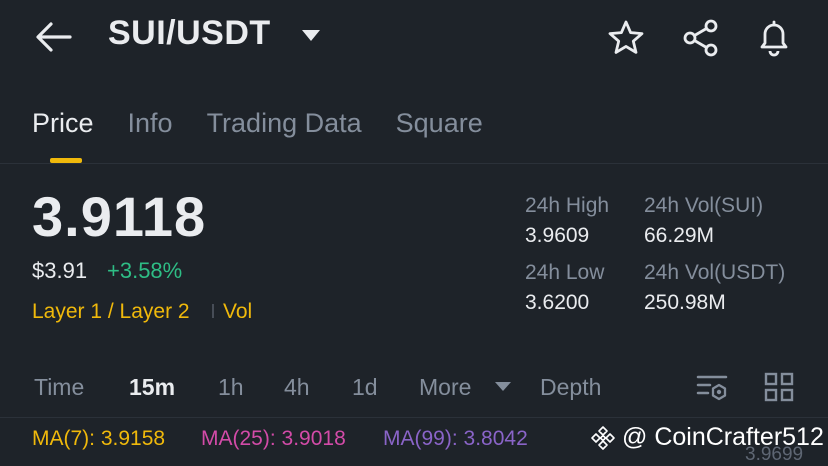 The height and width of the screenshot is (466, 828). I want to click on ma25-value: MA(25): 3.9018, so click(273, 438).